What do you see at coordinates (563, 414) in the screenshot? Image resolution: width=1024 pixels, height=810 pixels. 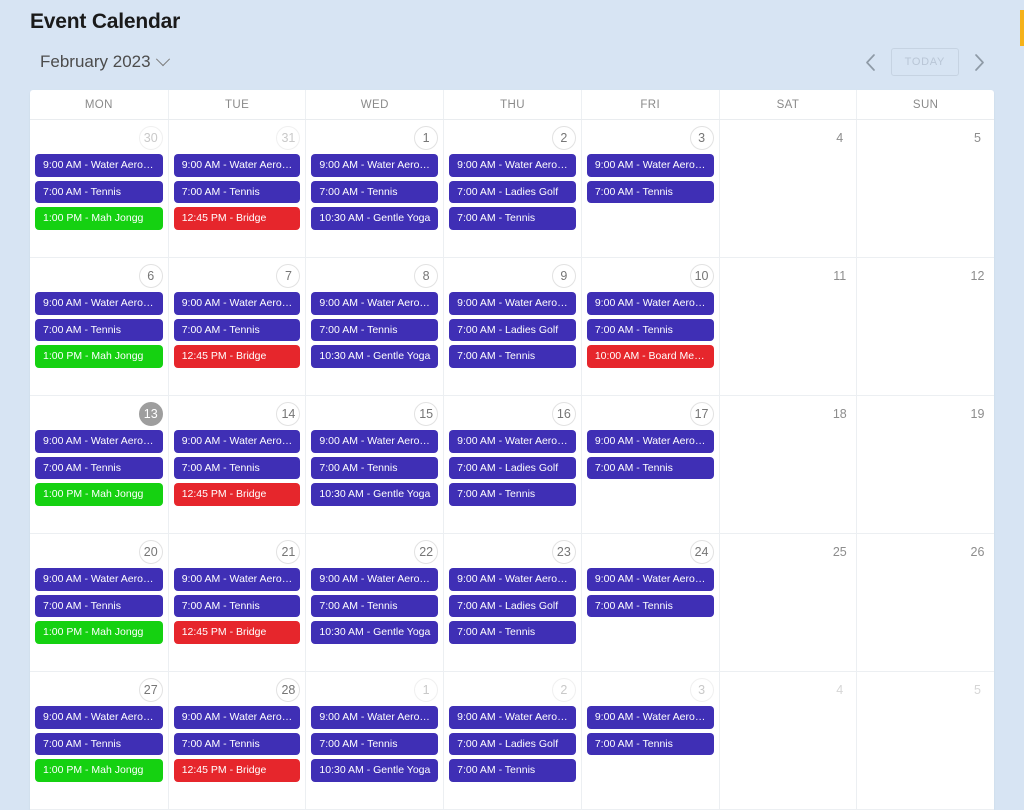 I see `day-number: 16` at bounding box center [563, 414].